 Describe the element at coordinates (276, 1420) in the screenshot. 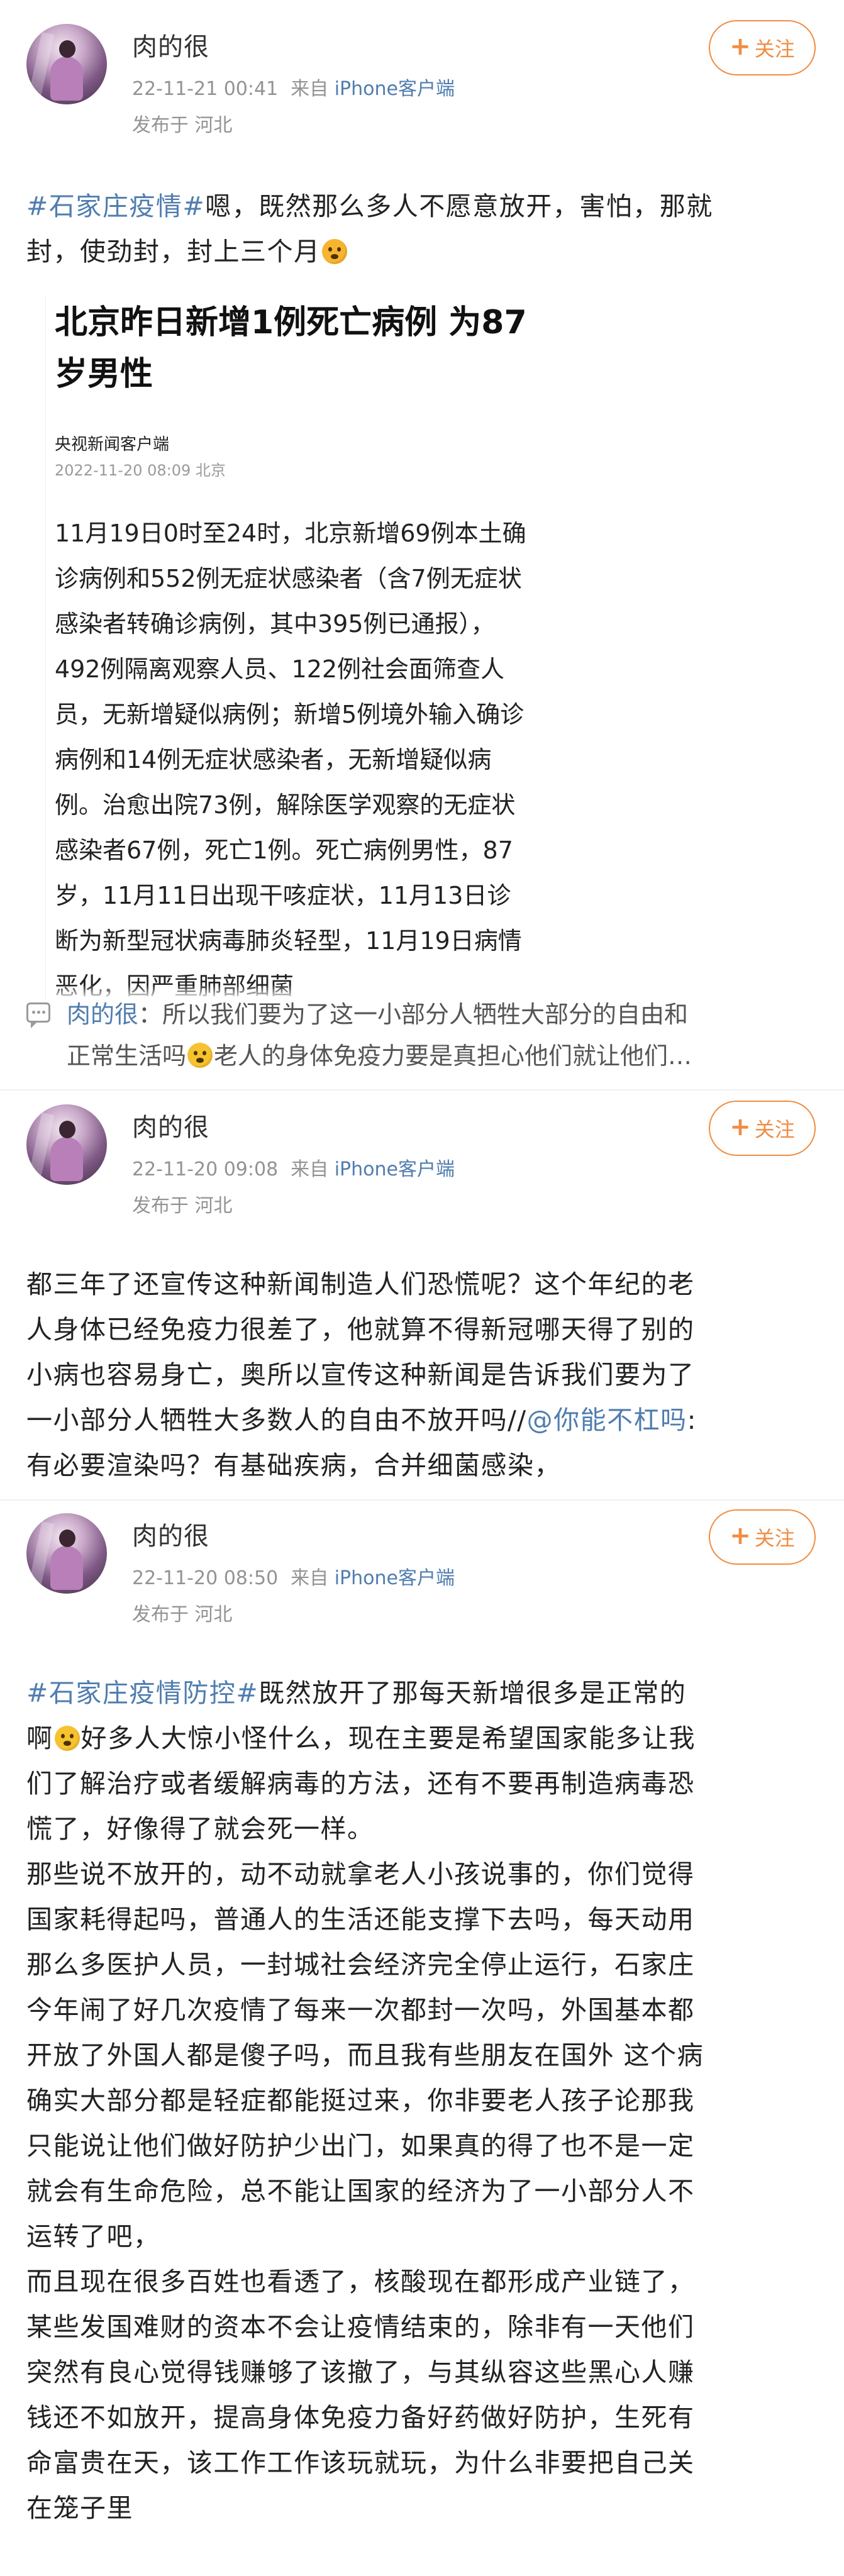

I see `post-text-line: 一小部分人牺牲大多数人的自由不放开吗//` at that location.